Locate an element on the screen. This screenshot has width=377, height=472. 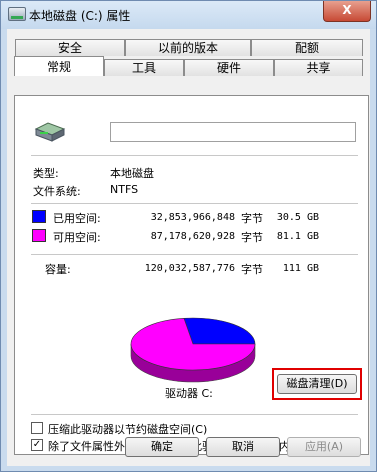
close-button: X is located at coordinates (347, 11).